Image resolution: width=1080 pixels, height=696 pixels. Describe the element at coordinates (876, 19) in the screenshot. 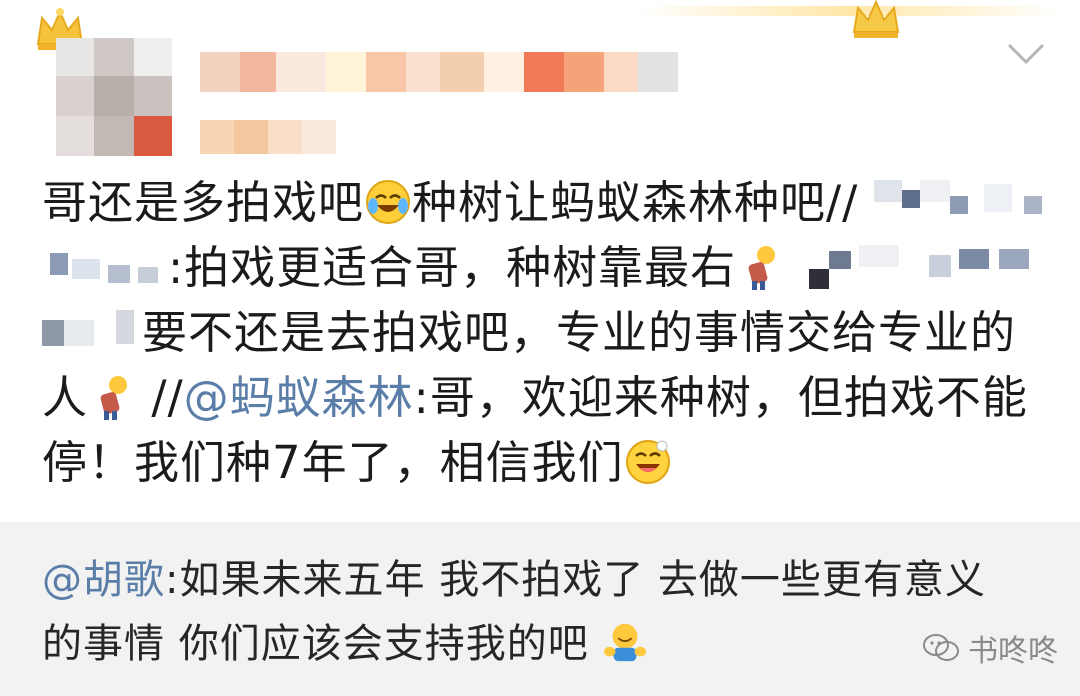

I see `crown-icon` at that location.